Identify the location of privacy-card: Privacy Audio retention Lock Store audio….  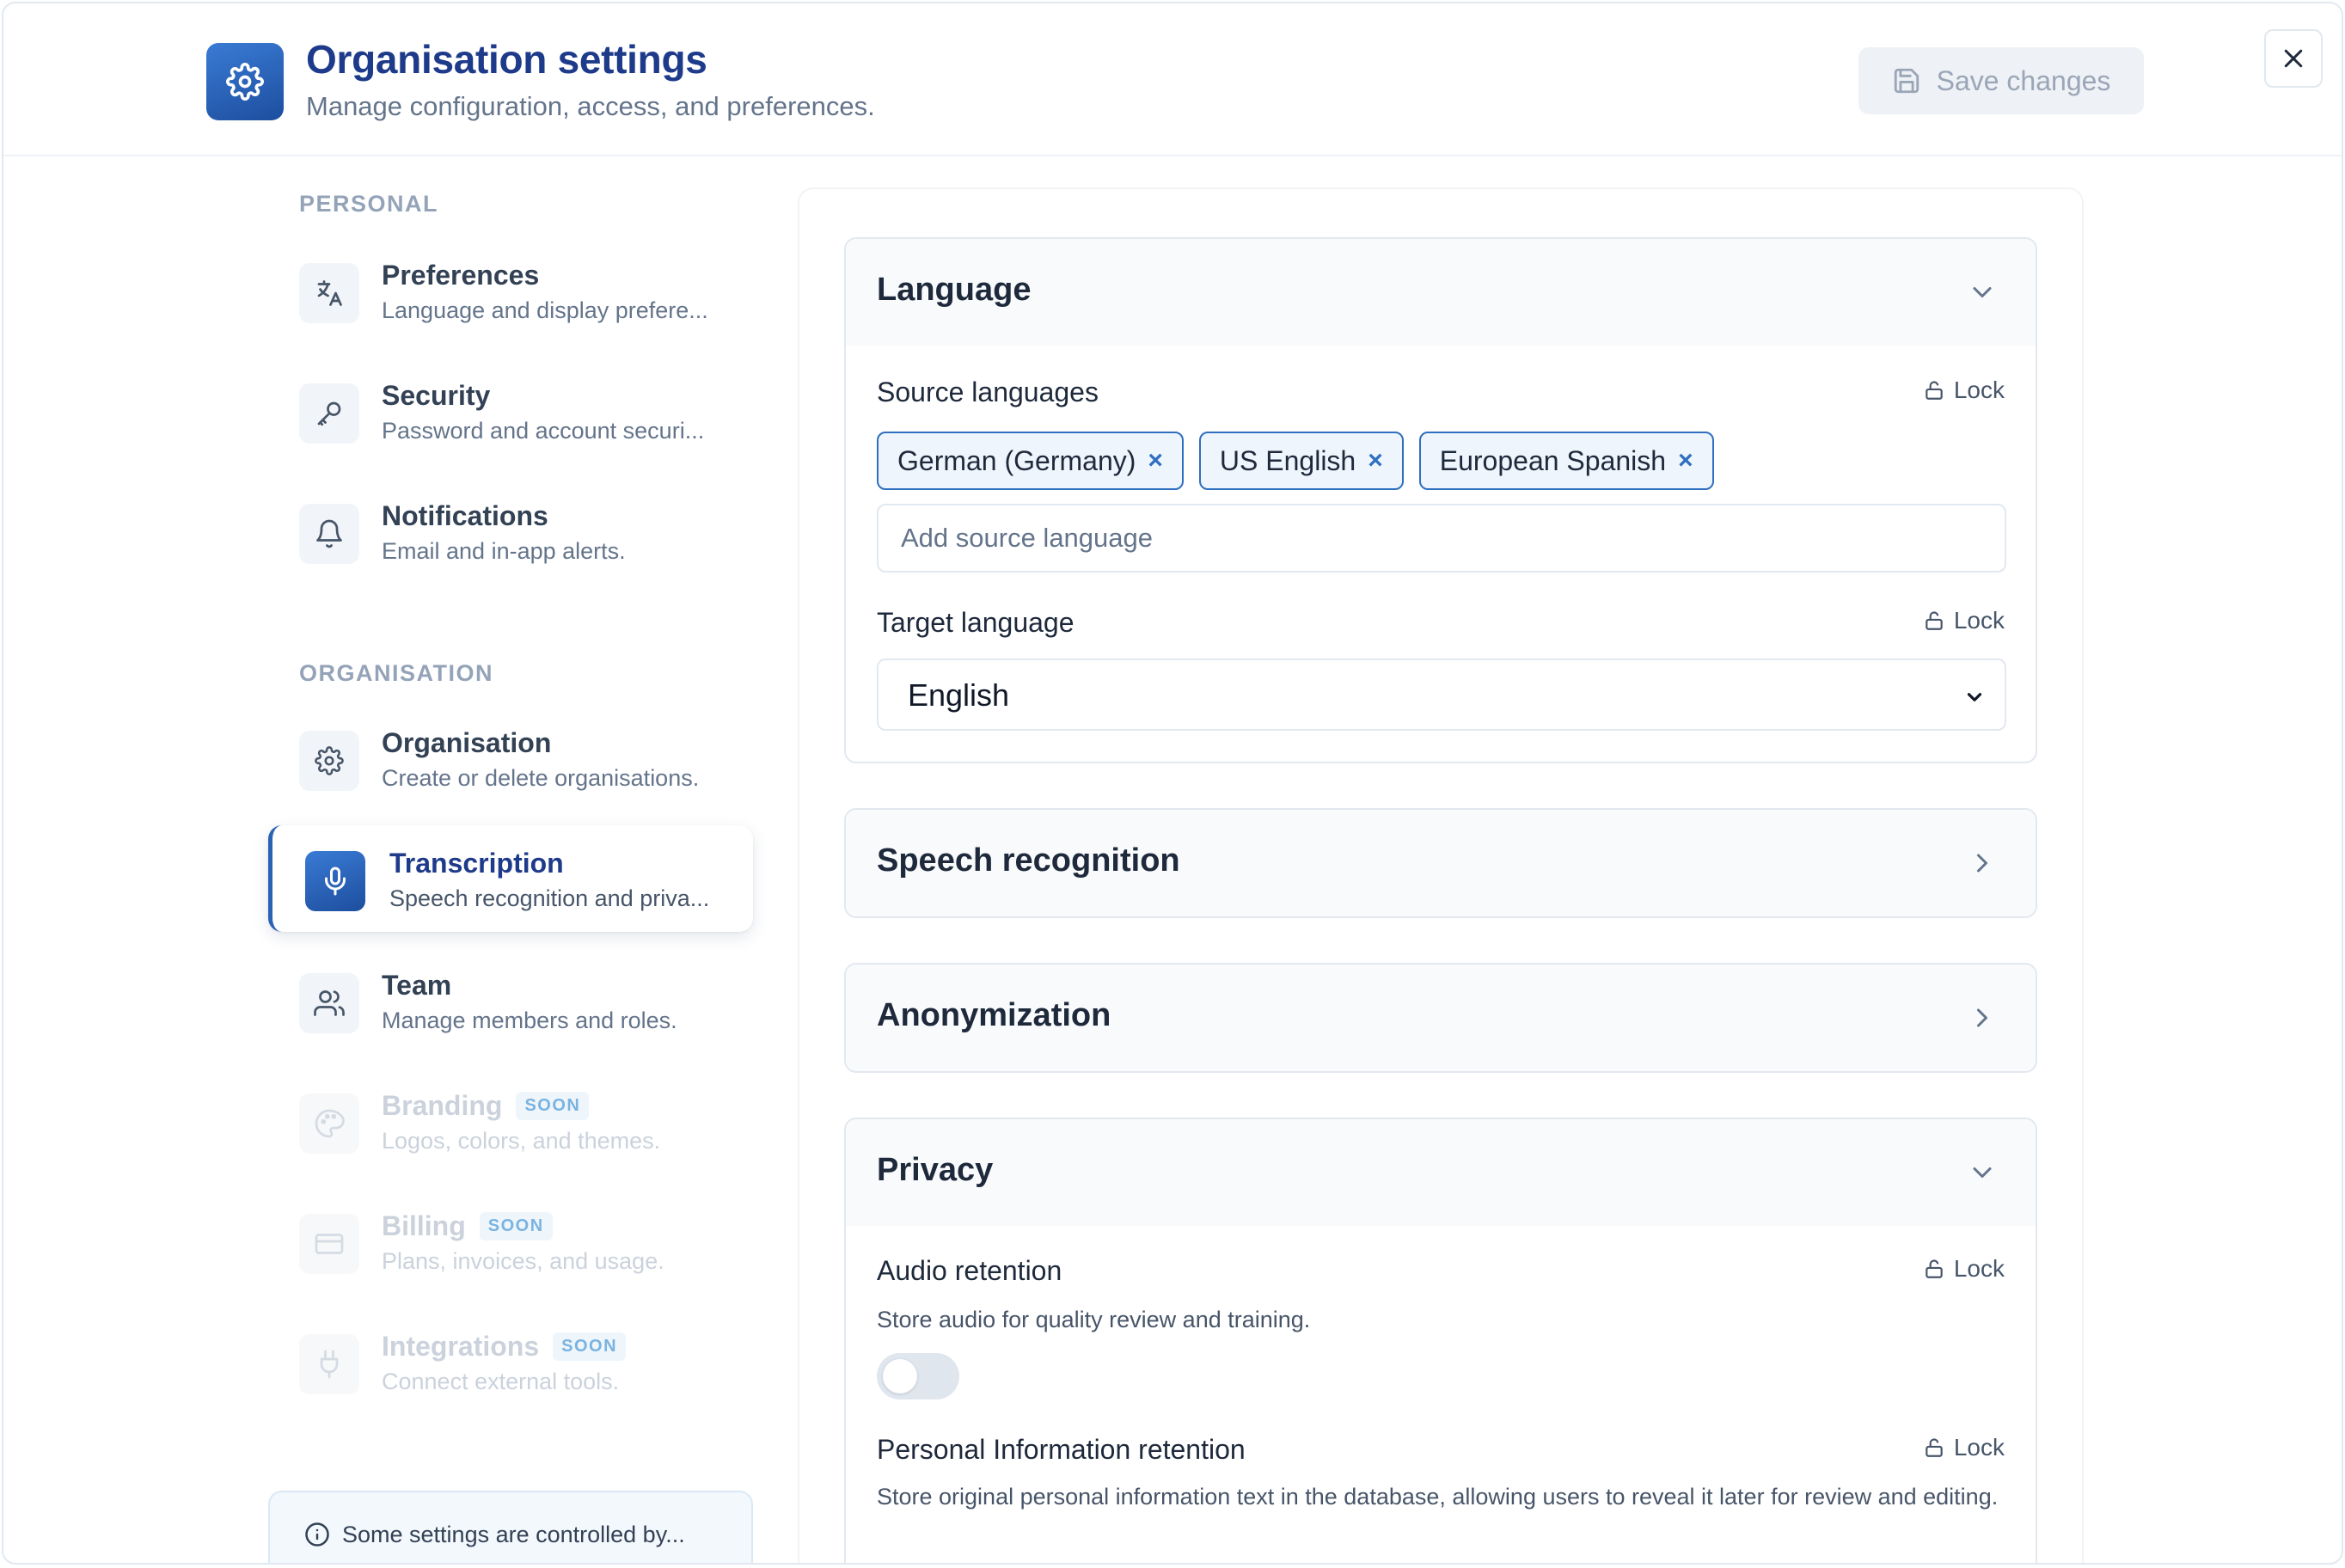
(1441, 1340).